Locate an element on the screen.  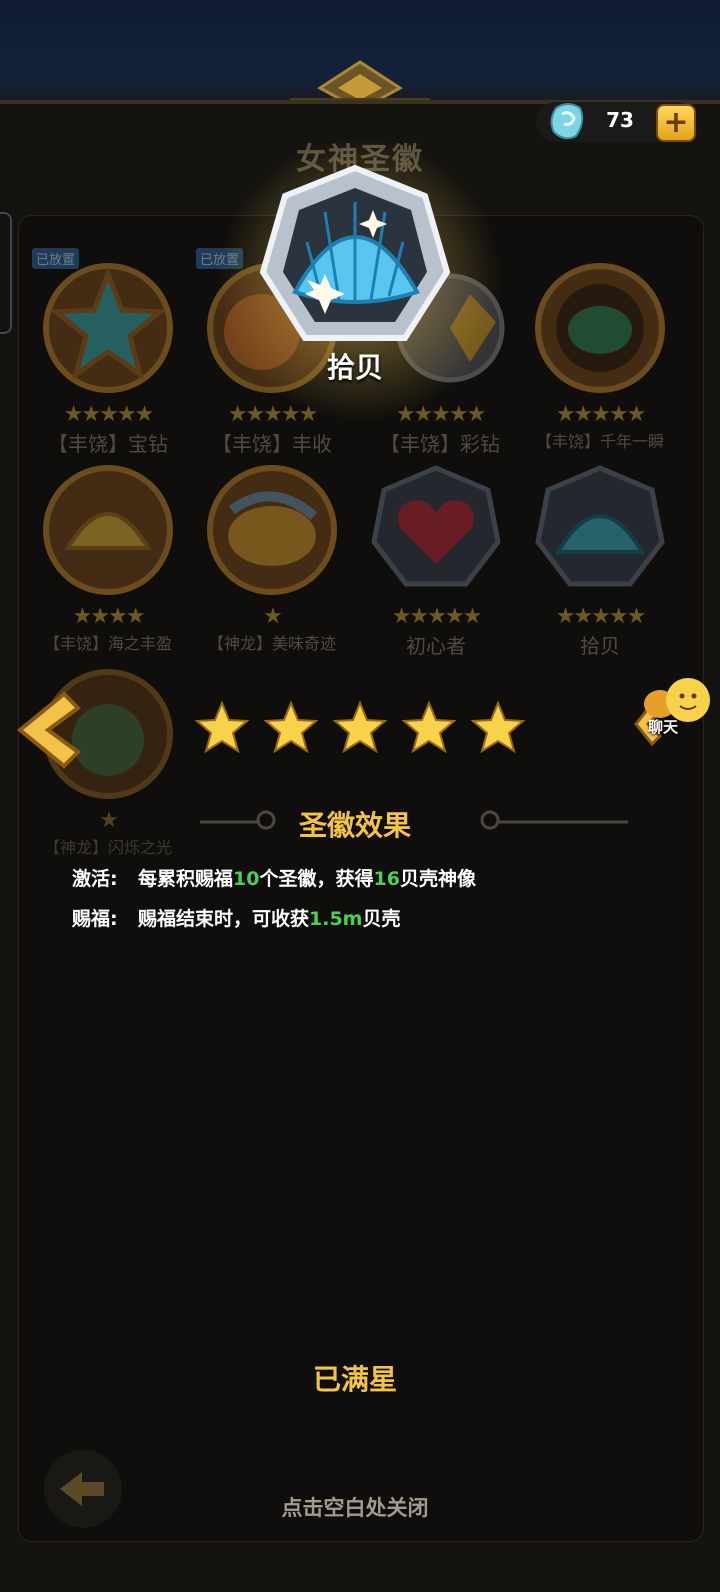
star-rating is located at coordinates (360, 730).